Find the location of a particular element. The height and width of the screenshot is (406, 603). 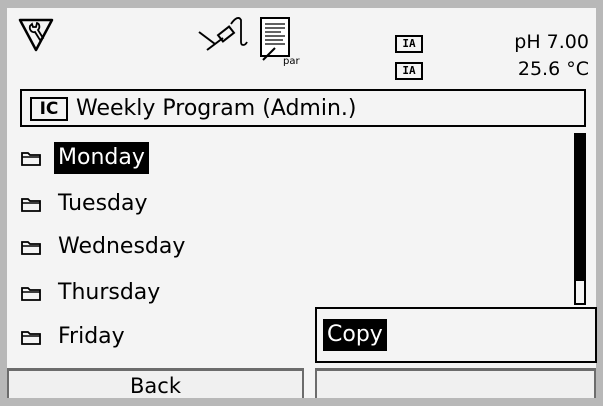

list-scrollbar is located at coordinates (580, 219).